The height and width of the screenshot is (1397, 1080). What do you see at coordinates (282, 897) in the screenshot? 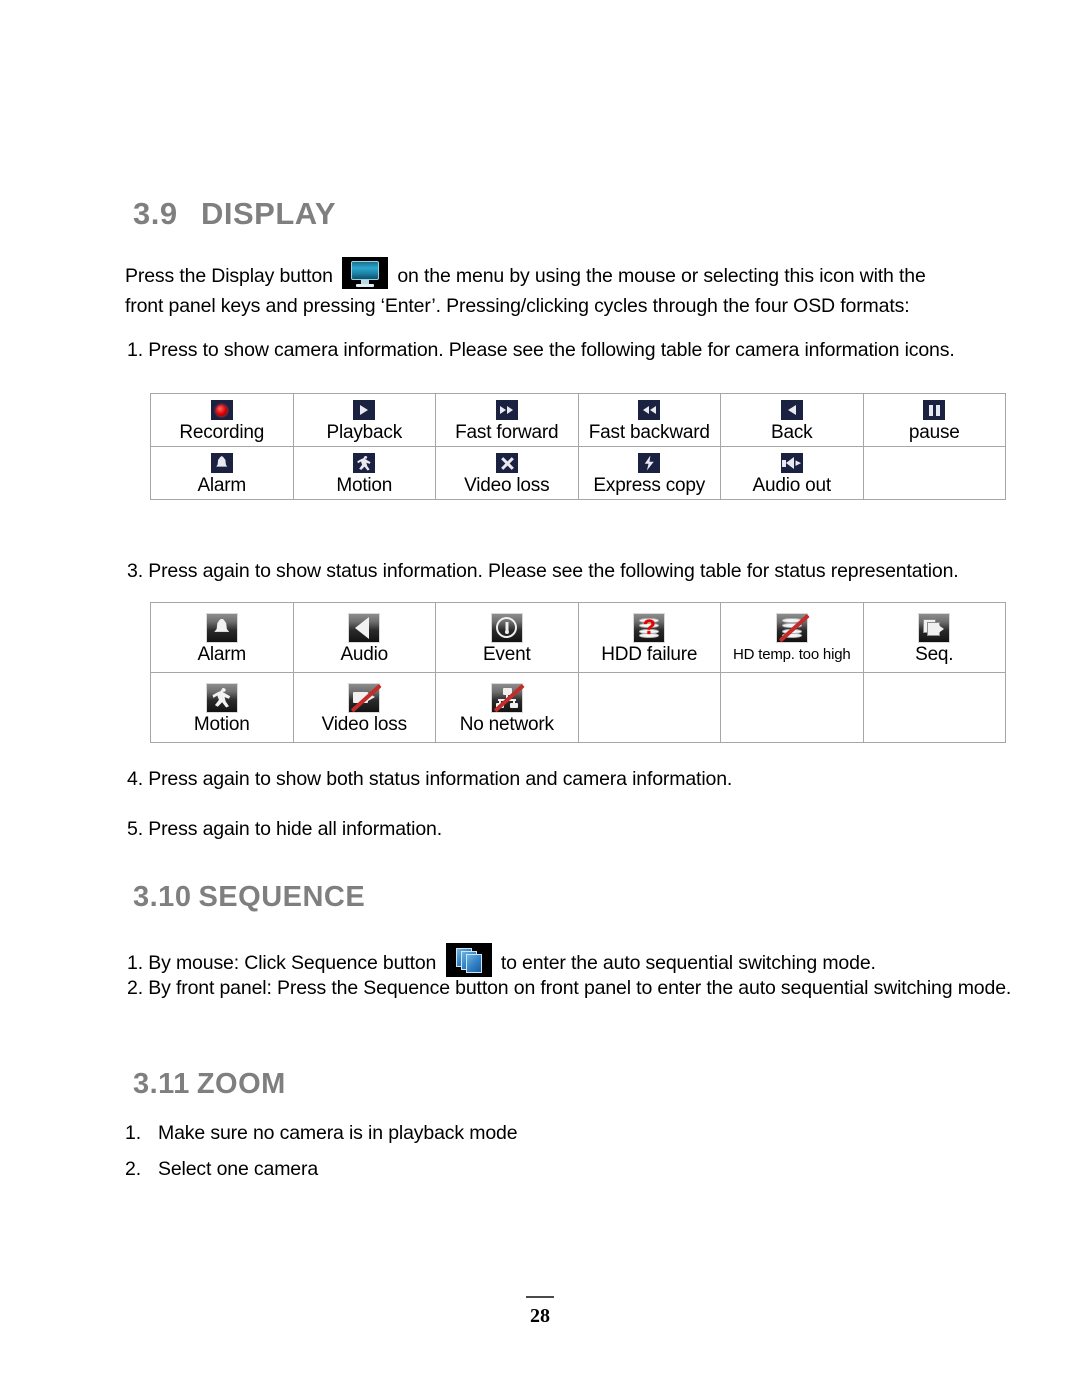
I see `heading-sequence-title: SEQUENCE` at bounding box center [282, 897].